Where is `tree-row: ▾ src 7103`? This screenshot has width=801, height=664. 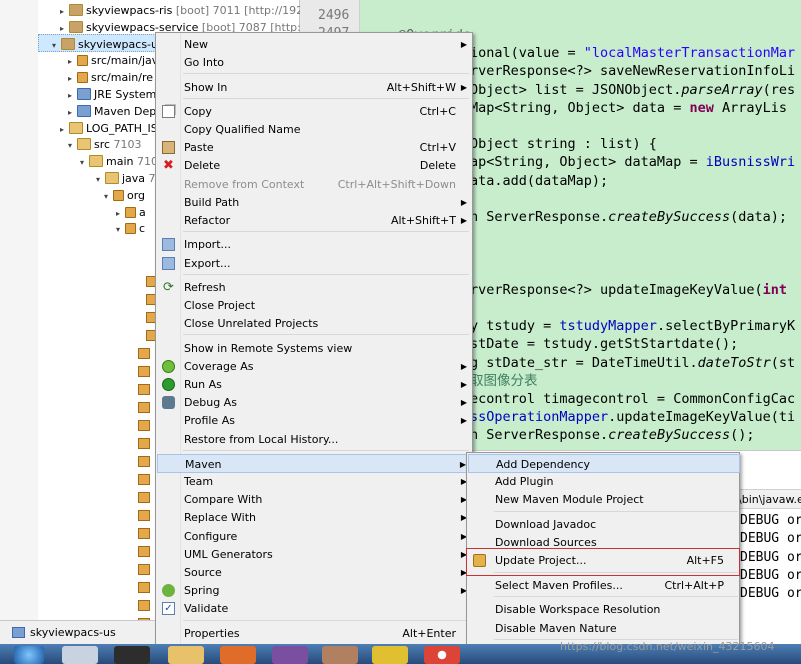 tree-row: ▾ src 7103 is located at coordinates (105, 145).